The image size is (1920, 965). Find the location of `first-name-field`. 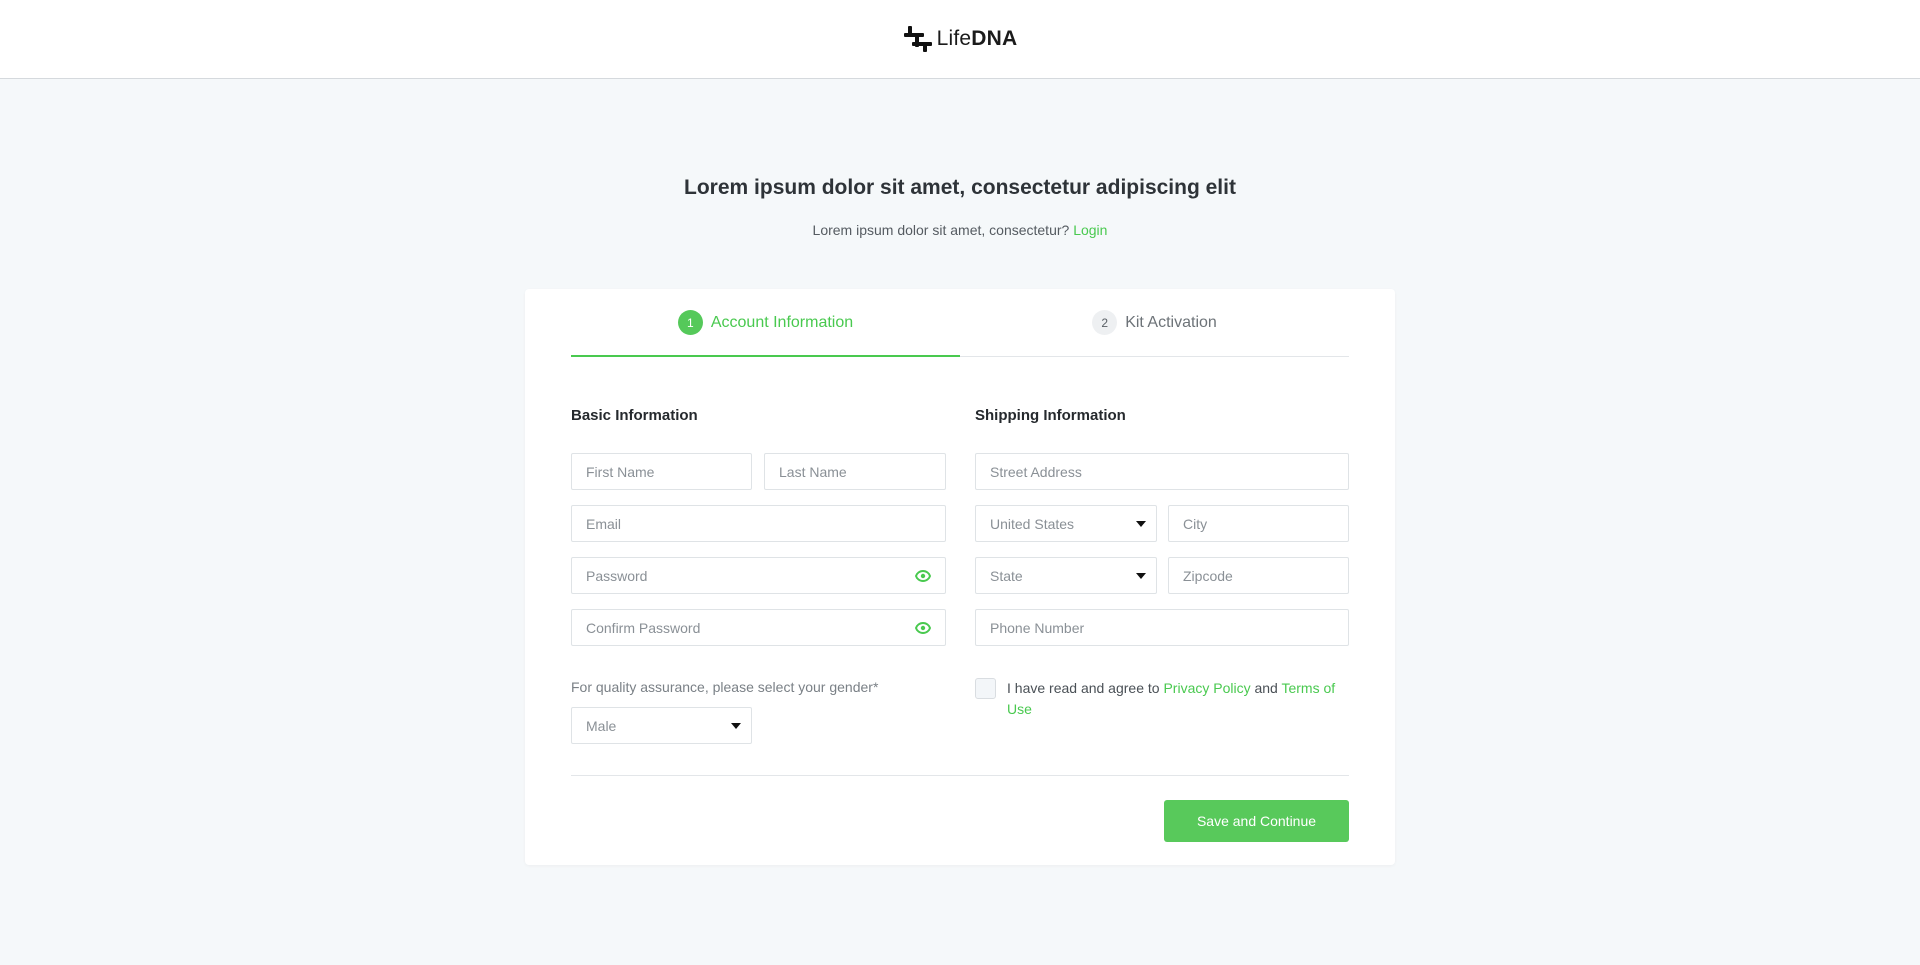

first-name-field is located at coordinates (661, 471).